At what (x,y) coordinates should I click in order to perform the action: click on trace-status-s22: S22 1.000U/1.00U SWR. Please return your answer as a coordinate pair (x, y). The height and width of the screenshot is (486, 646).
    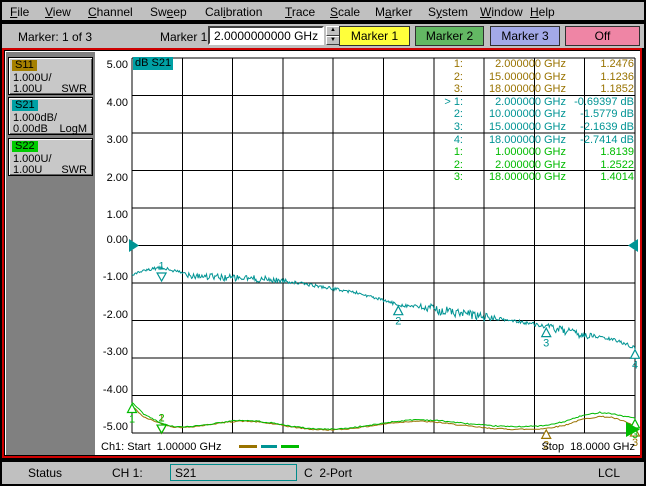
    Looking at the image, I should click on (50, 157).